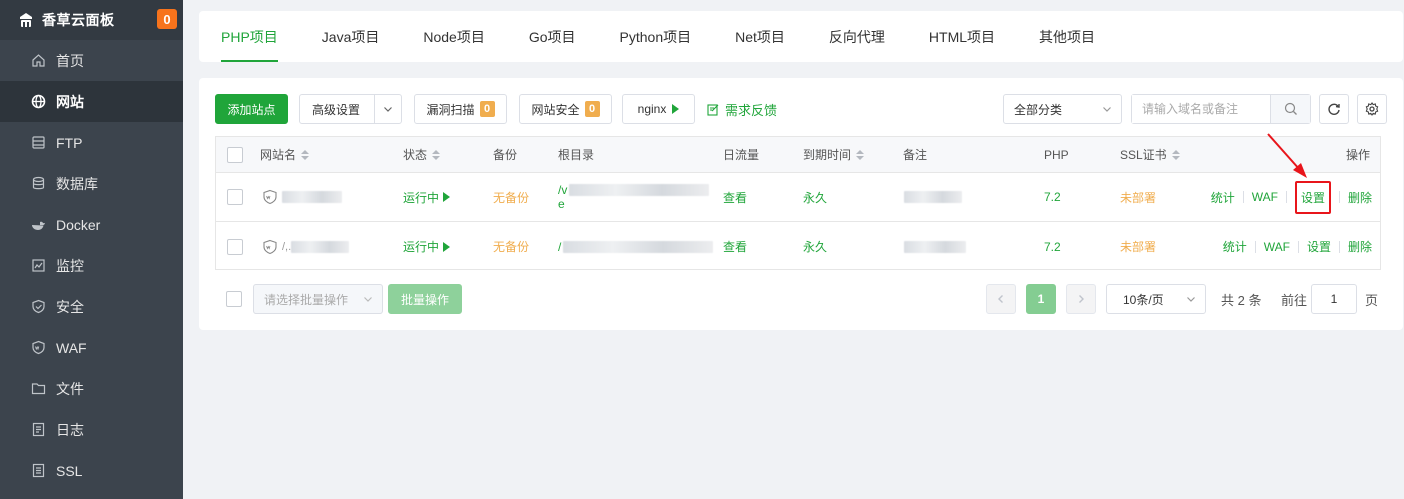  I want to click on header-traffic: 日流量, so click(741, 155).